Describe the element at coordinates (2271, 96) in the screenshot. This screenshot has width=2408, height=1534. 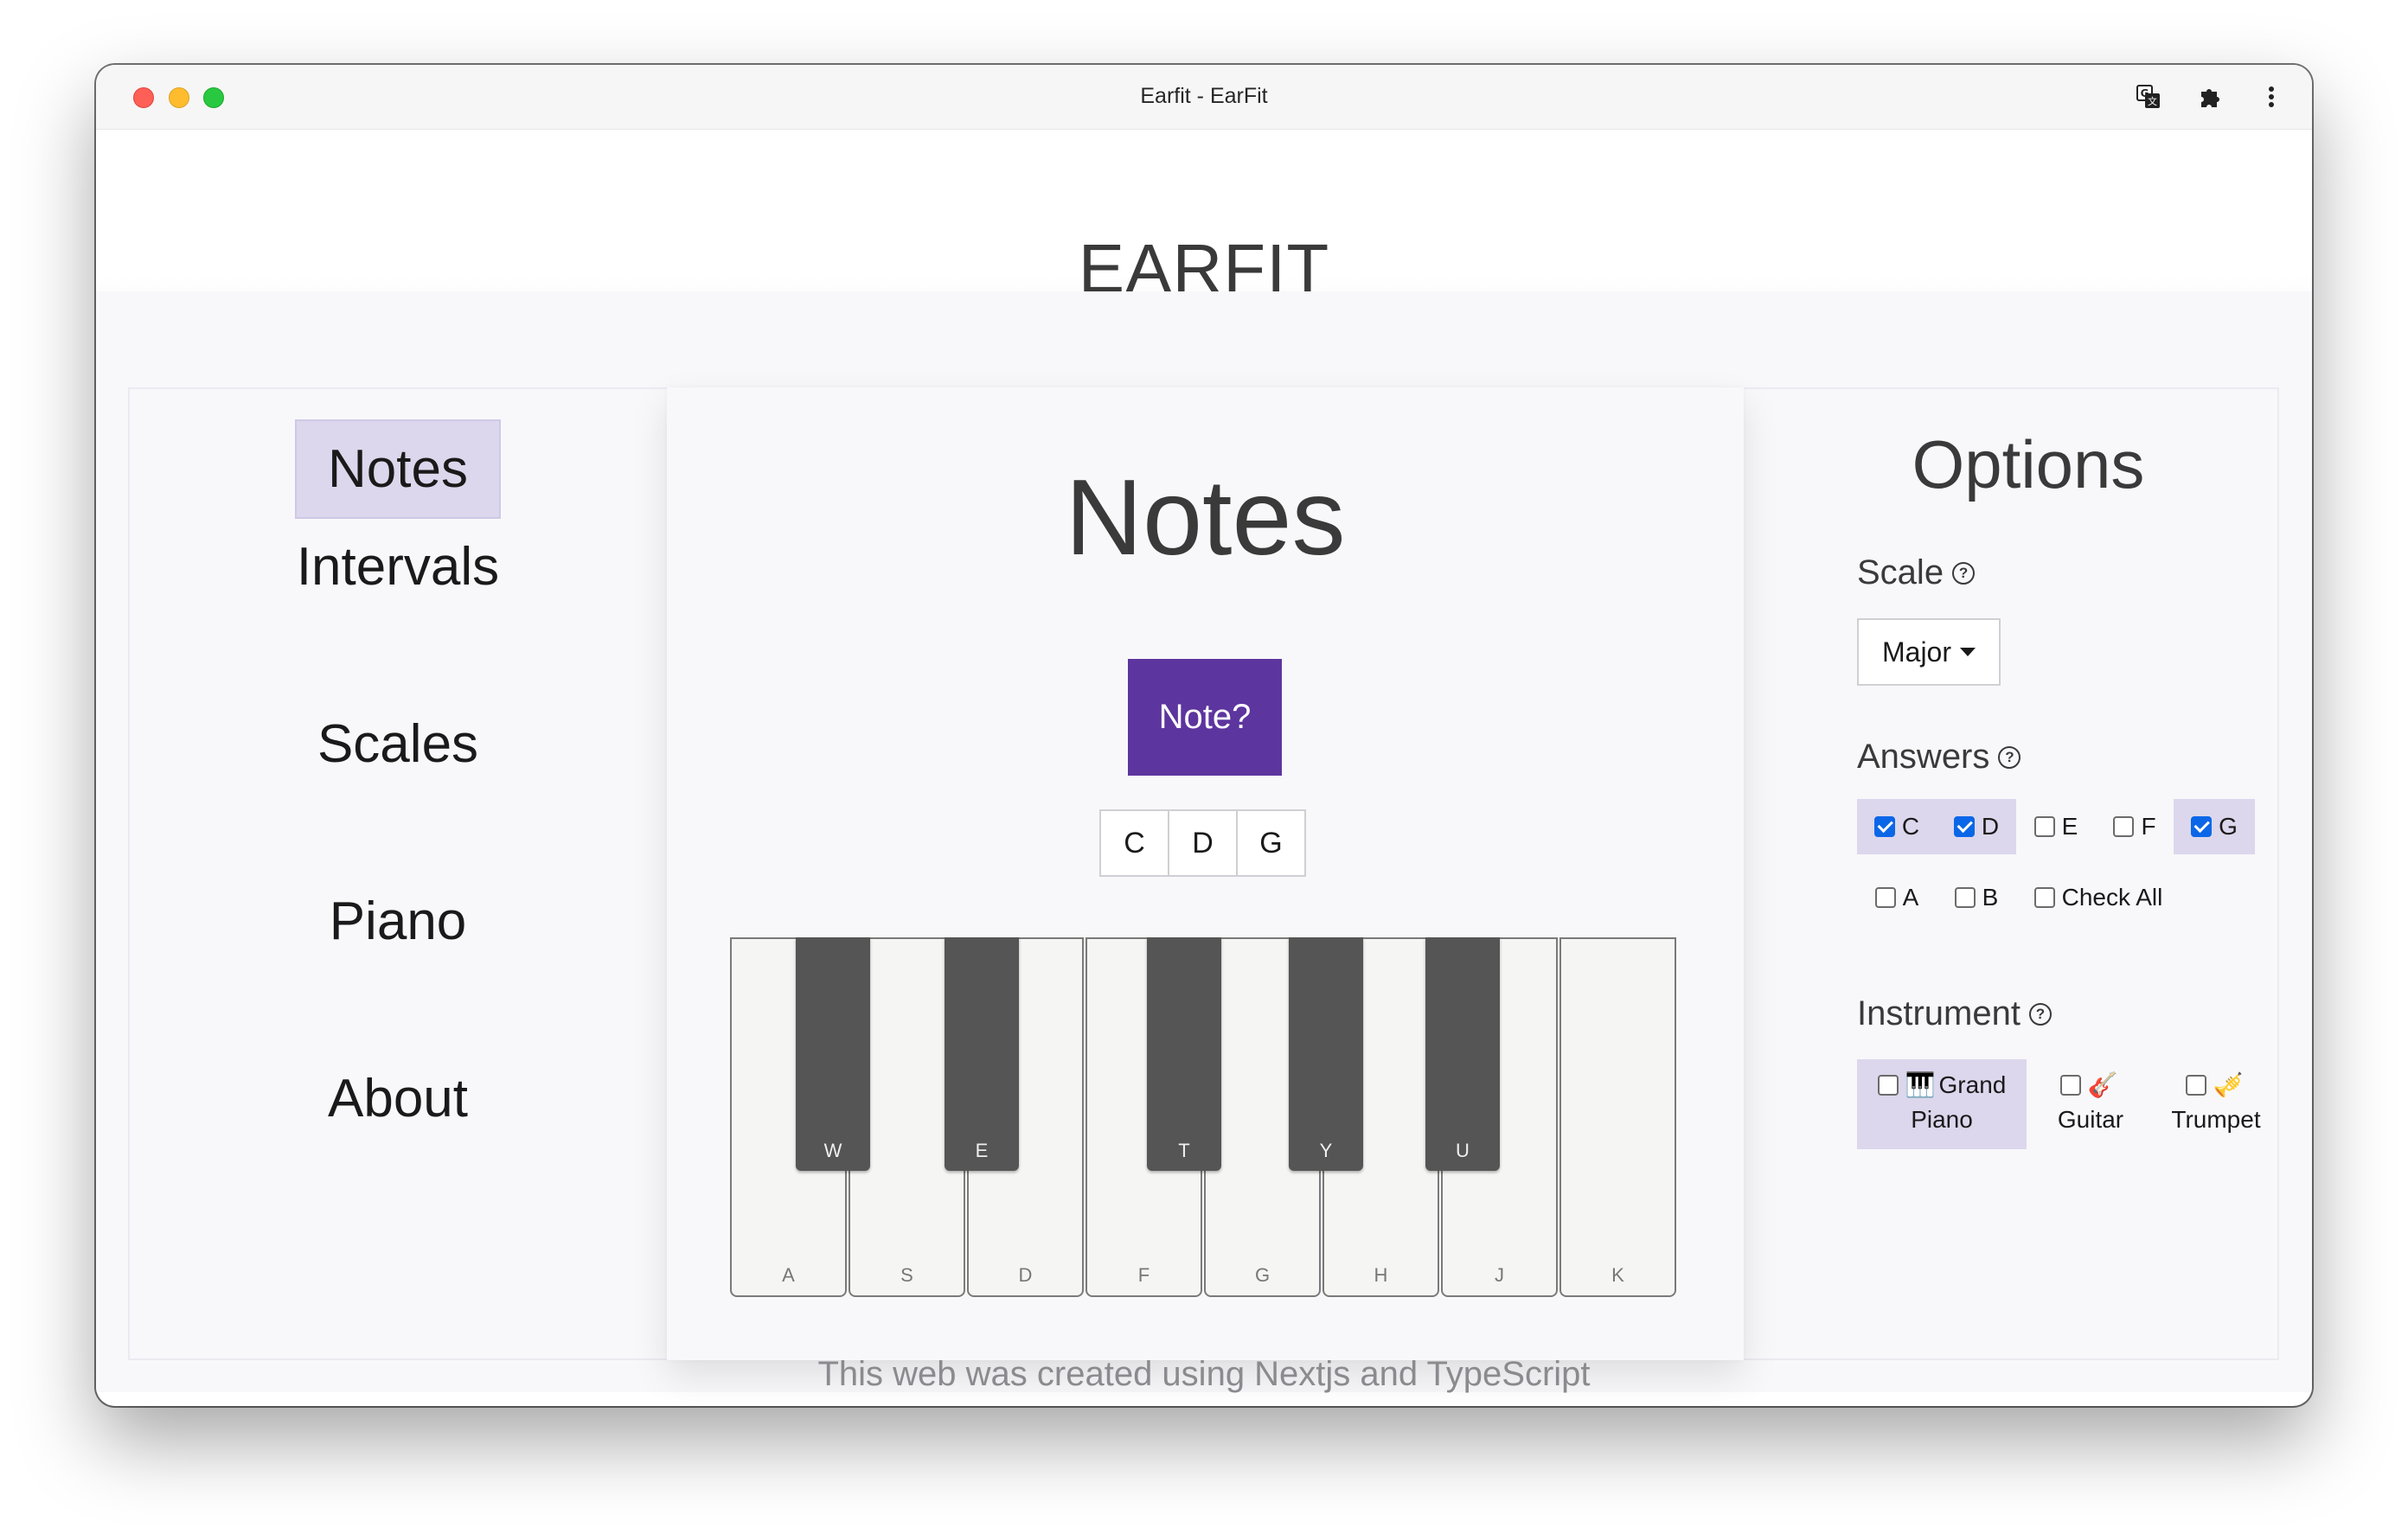
I see `more-menu-icon` at that location.